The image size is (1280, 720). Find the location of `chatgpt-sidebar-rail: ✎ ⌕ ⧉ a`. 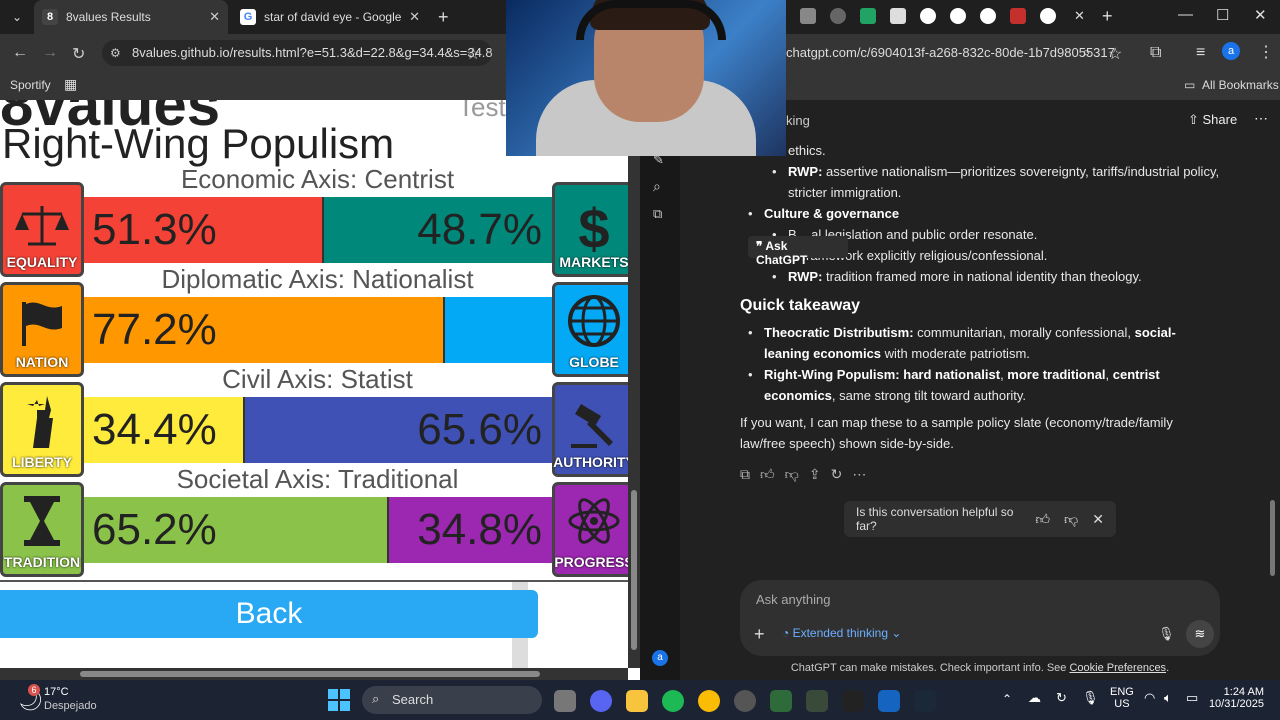

chatgpt-sidebar-rail: ✎ ⌕ ⧉ a is located at coordinates (660, 410).